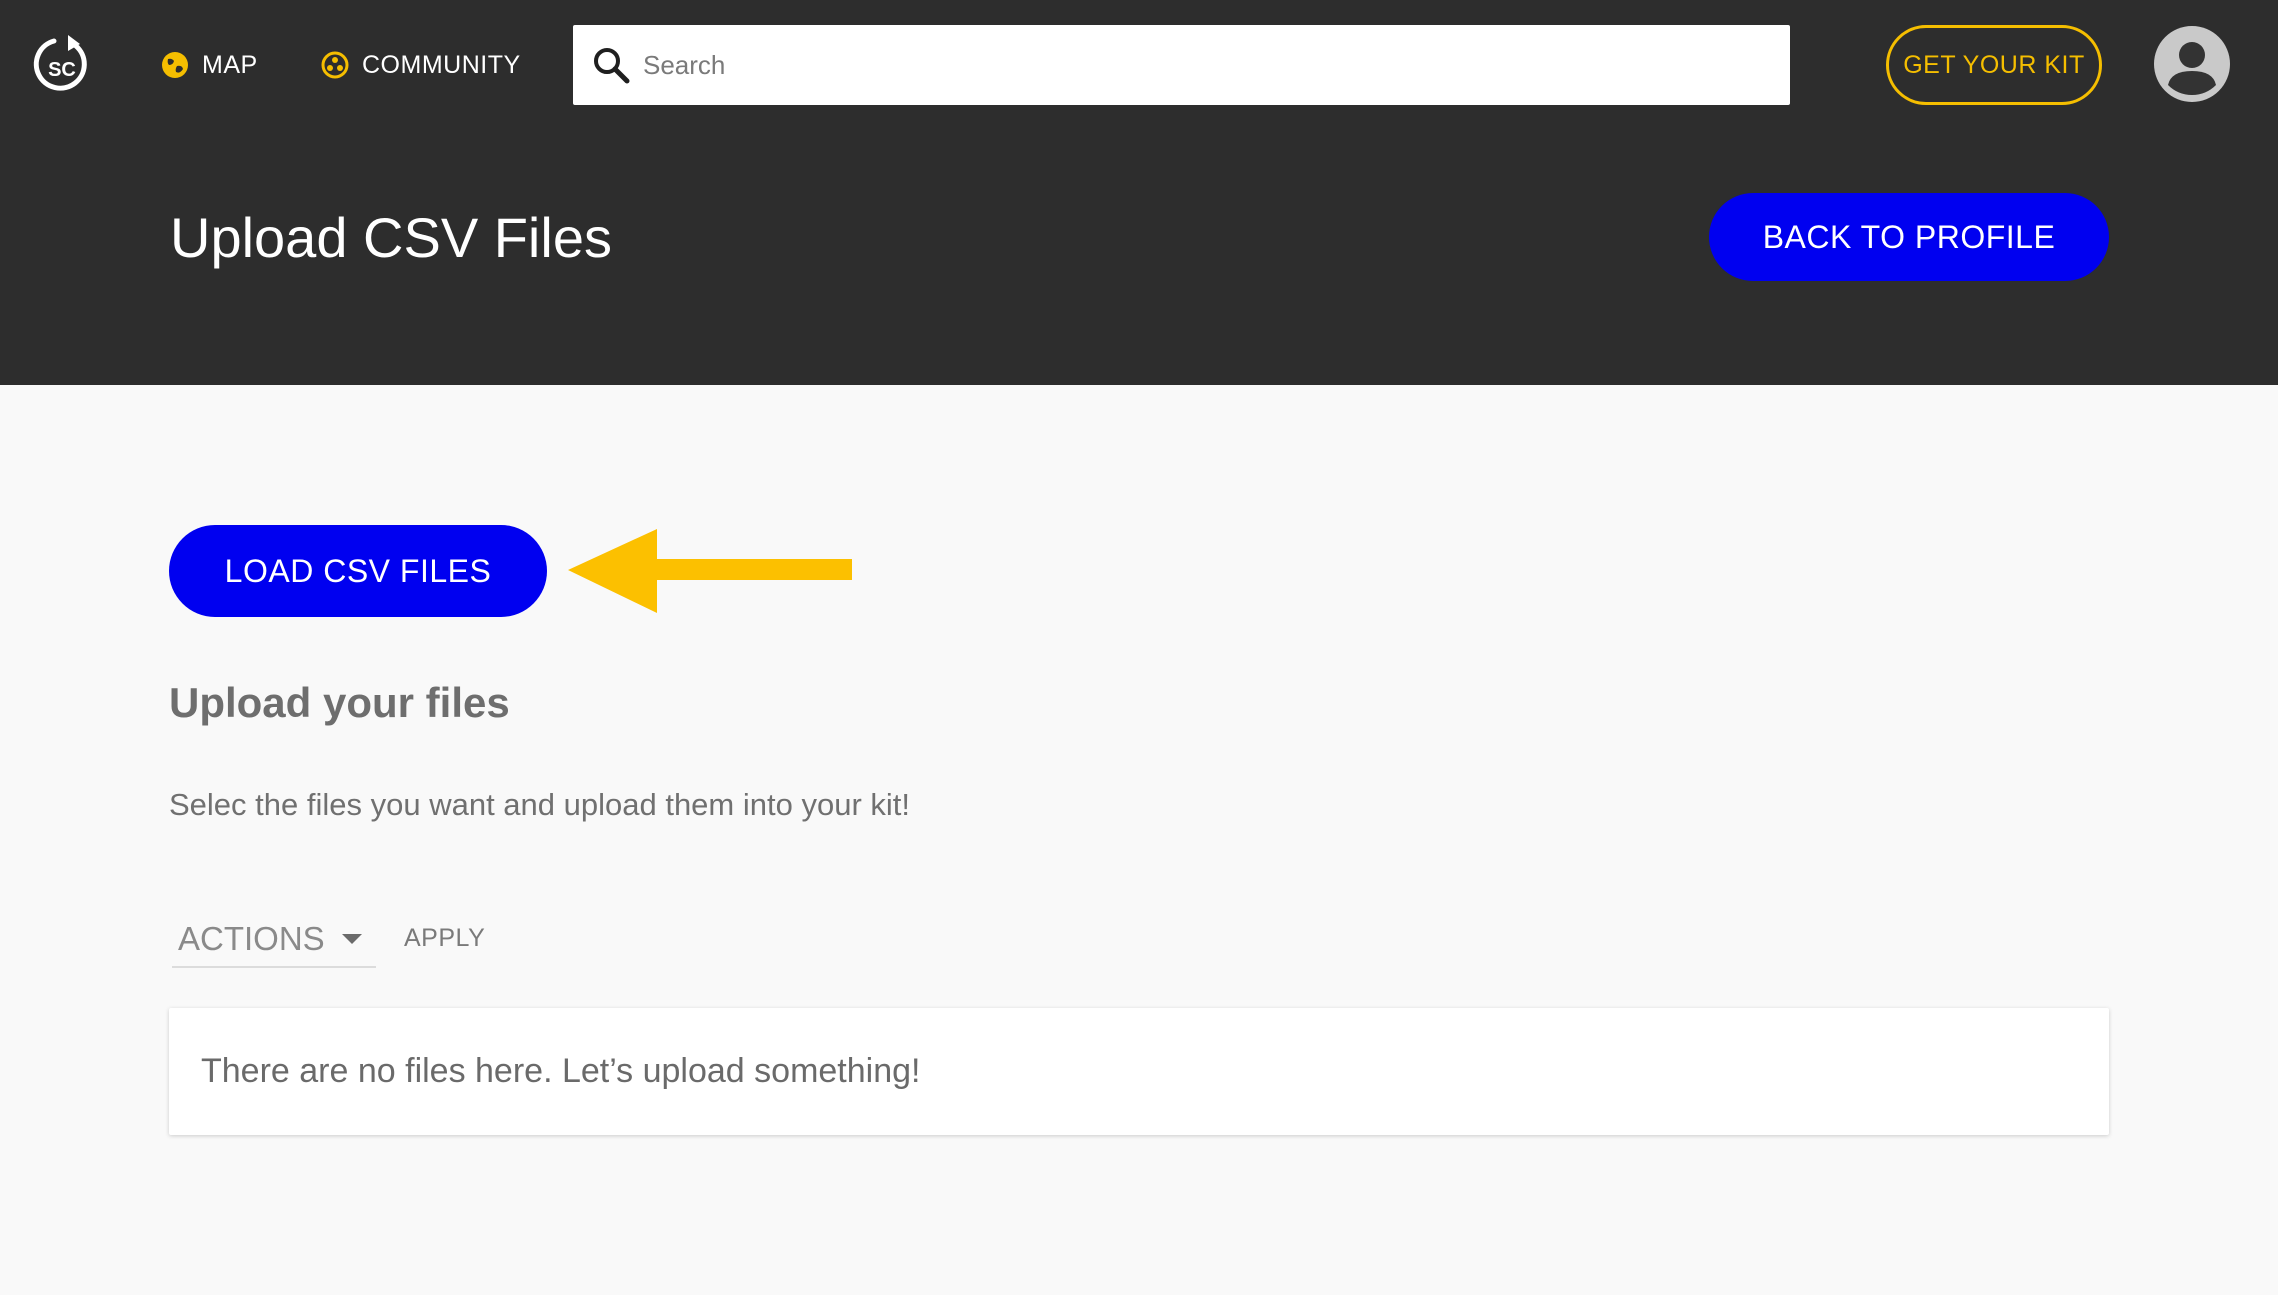 The height and width of the screenshot is (1295, 2278). I want to click on back-to-profile-button: BACK TO PROFILE, so click(1909, 237).